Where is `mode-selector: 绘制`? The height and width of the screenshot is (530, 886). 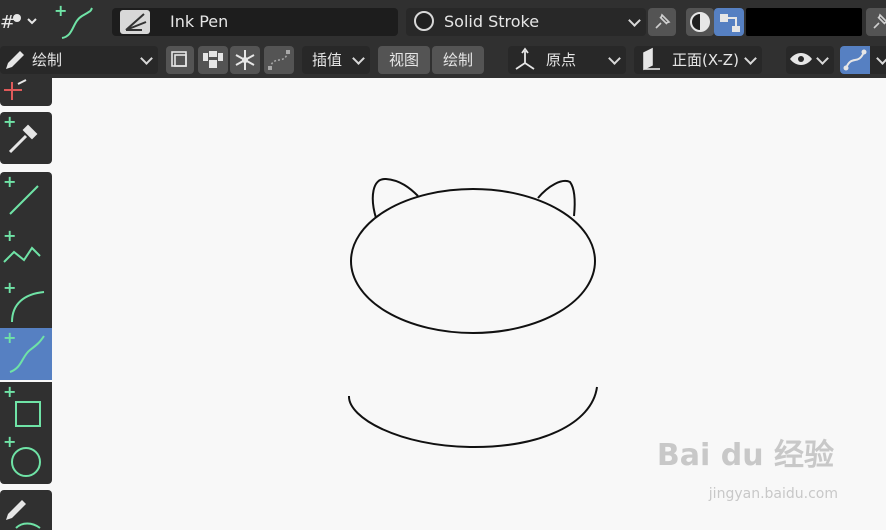
mode-selector: 绘制 is located at coordinates (79, 60).